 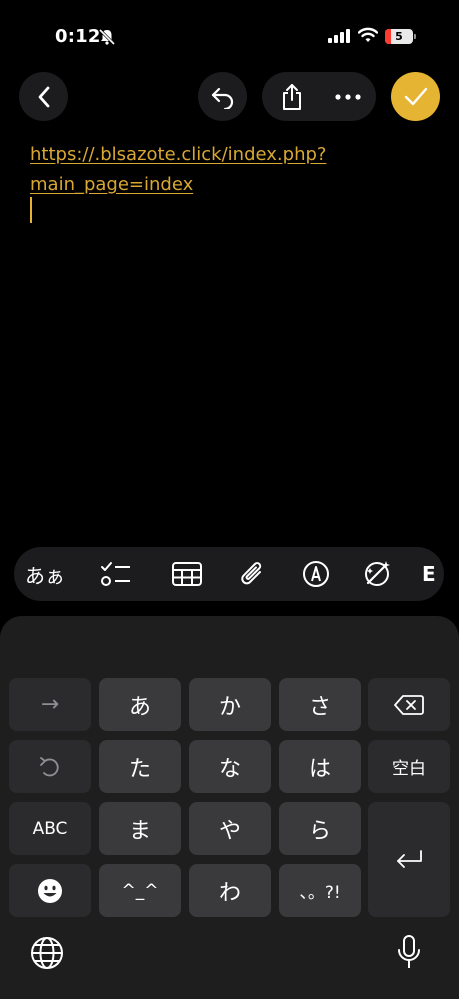 I want to click on checklist-button, so click(x=116, y=574).